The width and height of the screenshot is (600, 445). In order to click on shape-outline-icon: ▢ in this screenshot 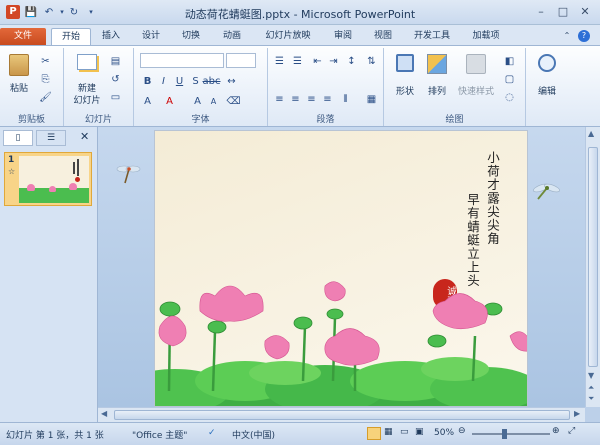, I will do `click(509, 79)`.